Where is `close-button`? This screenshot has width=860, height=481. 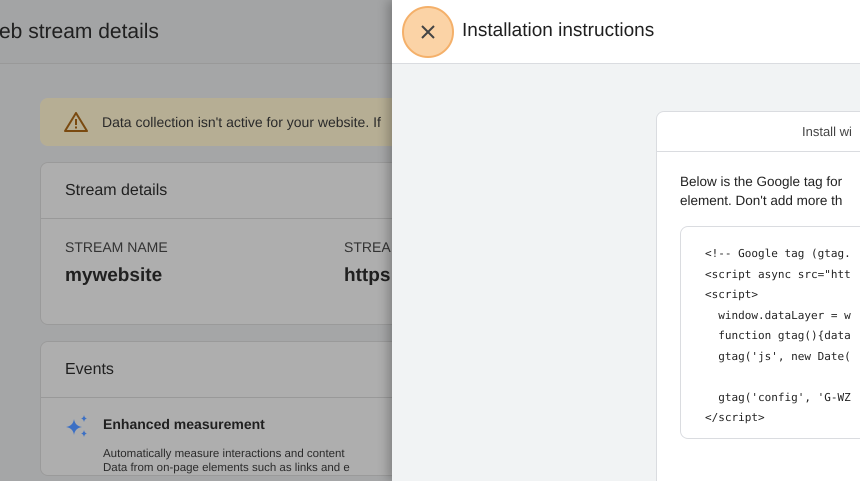 close-button is located at coordinates (428, 32).